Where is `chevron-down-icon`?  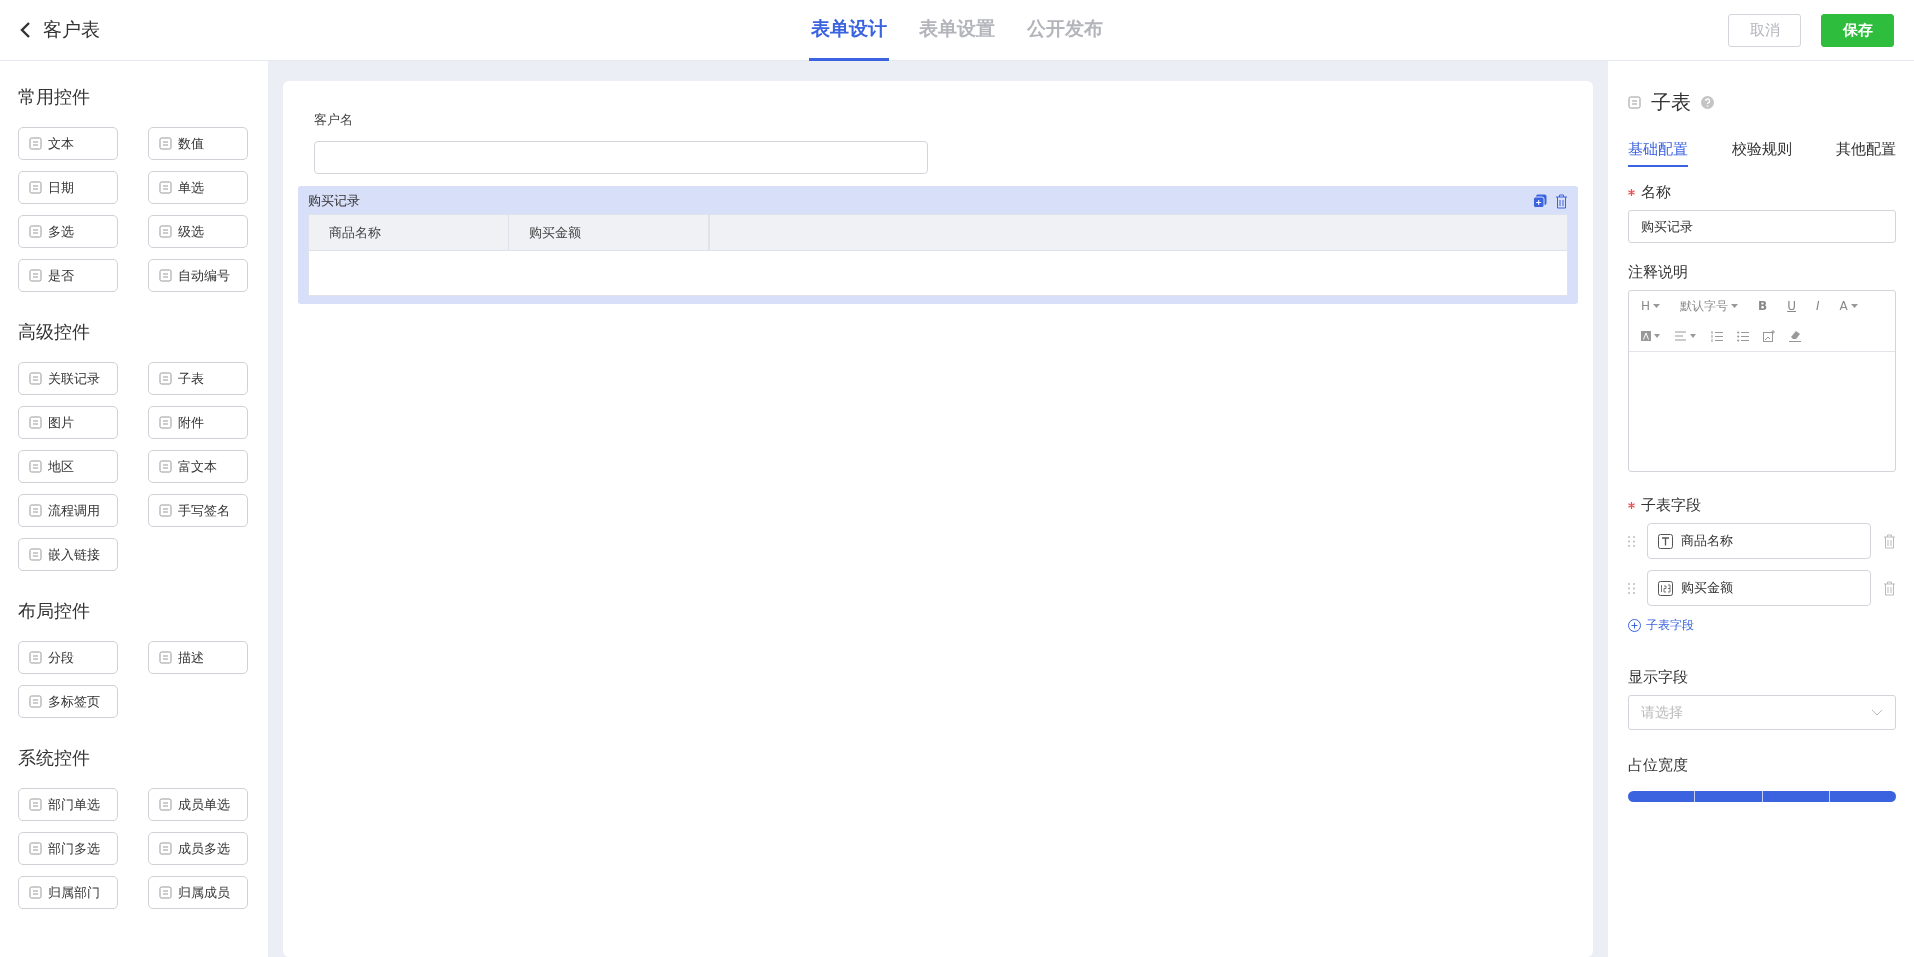
chevron-down-icon is located at coordinates (1877, 712).